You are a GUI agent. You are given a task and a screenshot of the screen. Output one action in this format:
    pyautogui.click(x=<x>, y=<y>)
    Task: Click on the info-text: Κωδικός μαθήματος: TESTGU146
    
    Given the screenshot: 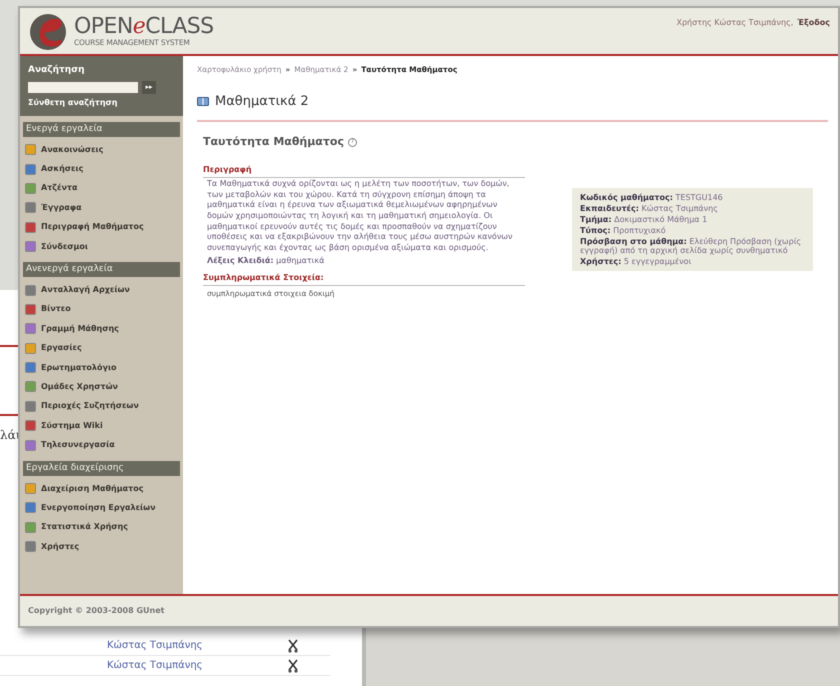 What is the action you would take?
    pyautogui.click(x=652, y=197)
    